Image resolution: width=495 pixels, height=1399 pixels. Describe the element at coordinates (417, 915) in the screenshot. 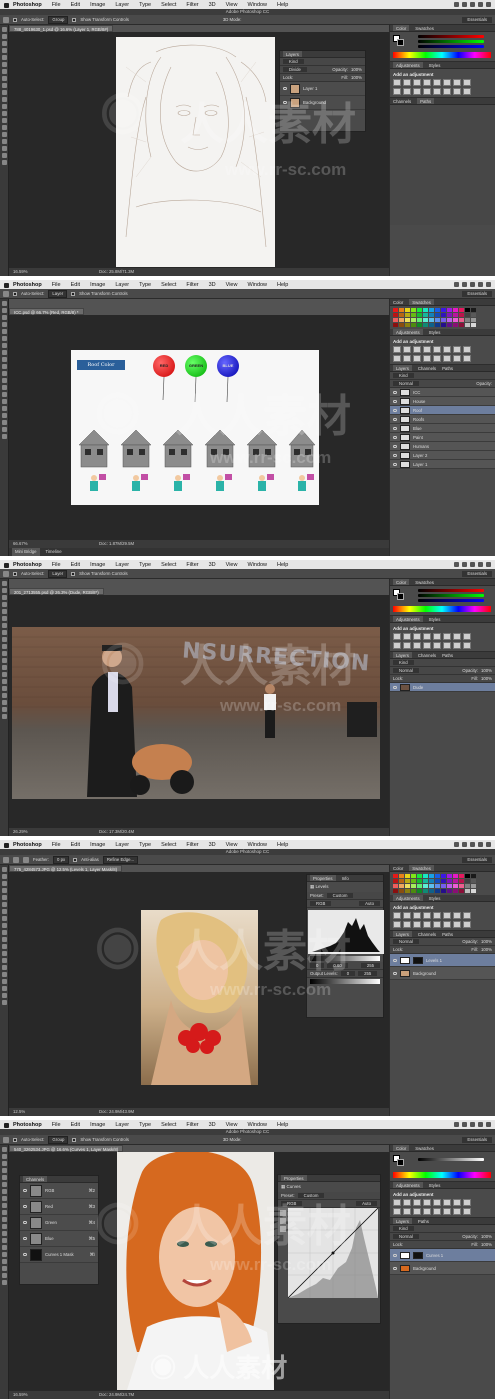

I see `curves-icon` at that location.